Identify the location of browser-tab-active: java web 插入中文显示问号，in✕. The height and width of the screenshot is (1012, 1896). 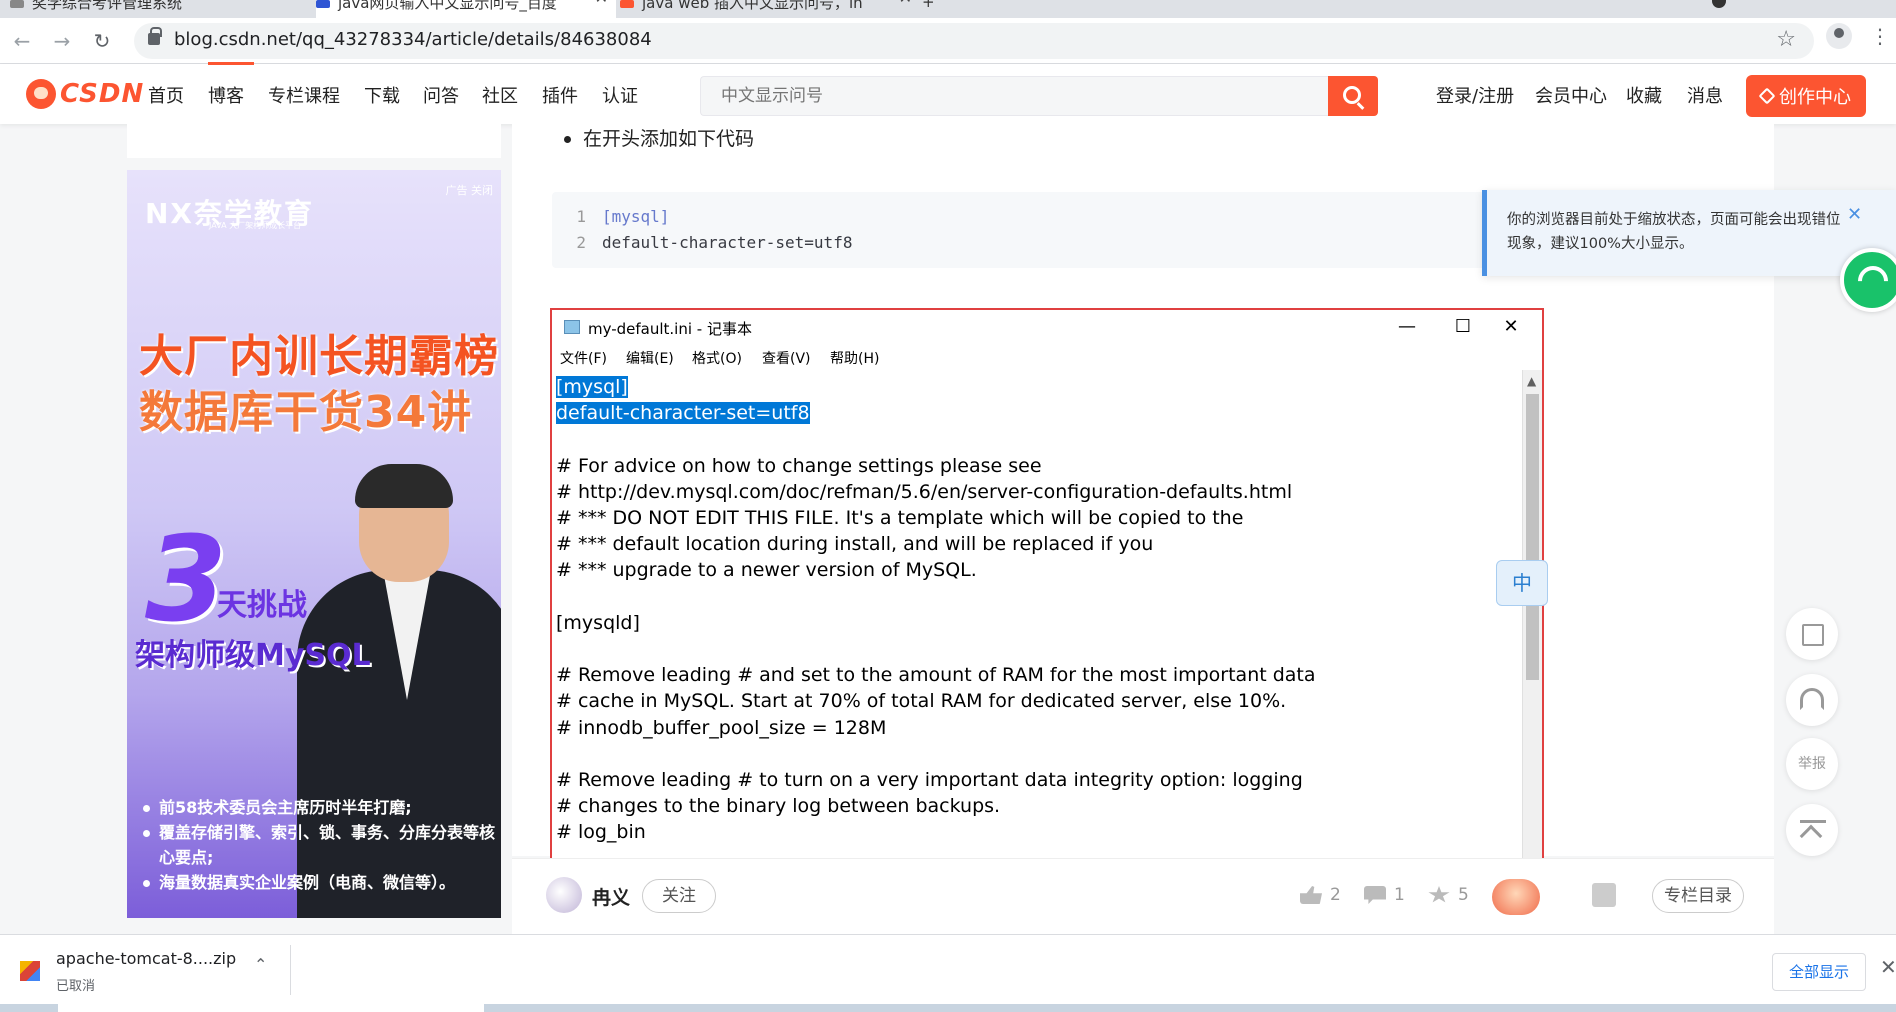
(770, 9).